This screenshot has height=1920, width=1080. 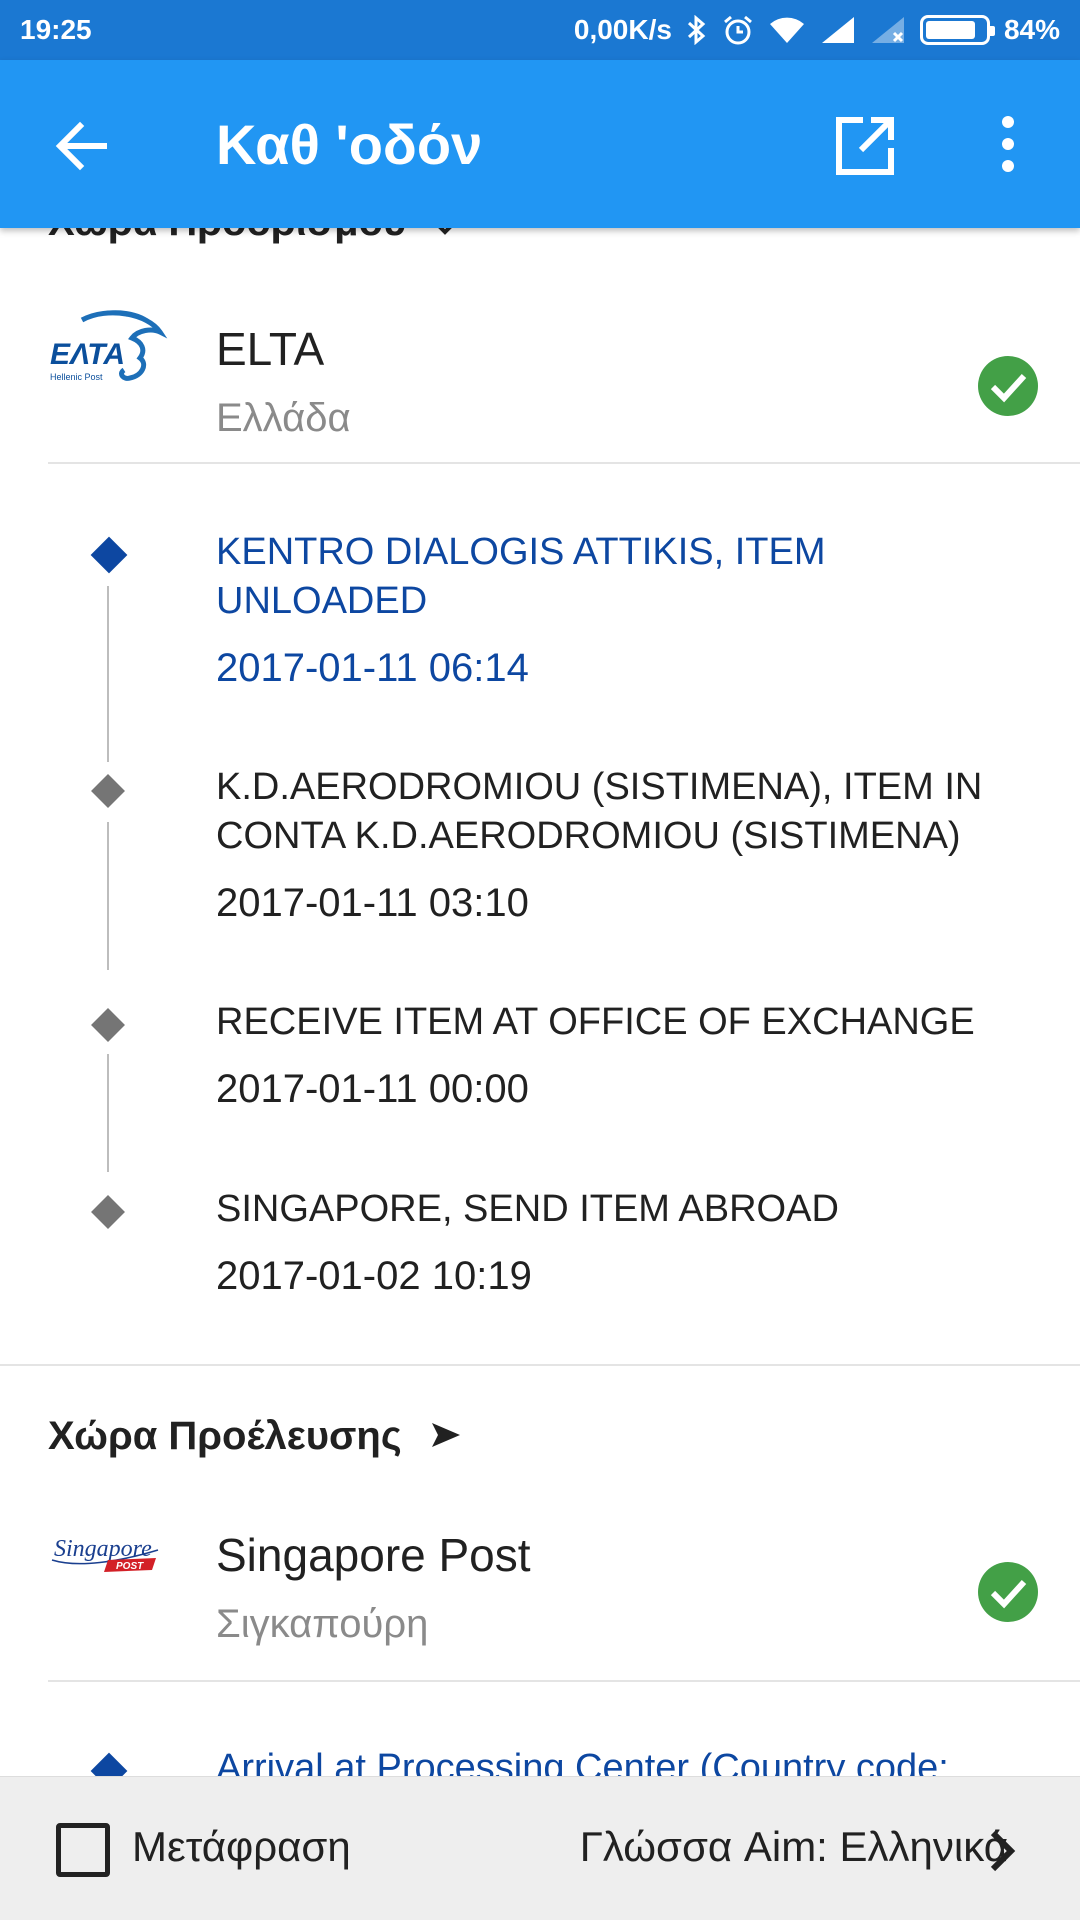 What do you see at coordinates (372, 668) in the screenshot?
I see `event-date: 2017-01-11 06:14` at bounding box center [372, 668].